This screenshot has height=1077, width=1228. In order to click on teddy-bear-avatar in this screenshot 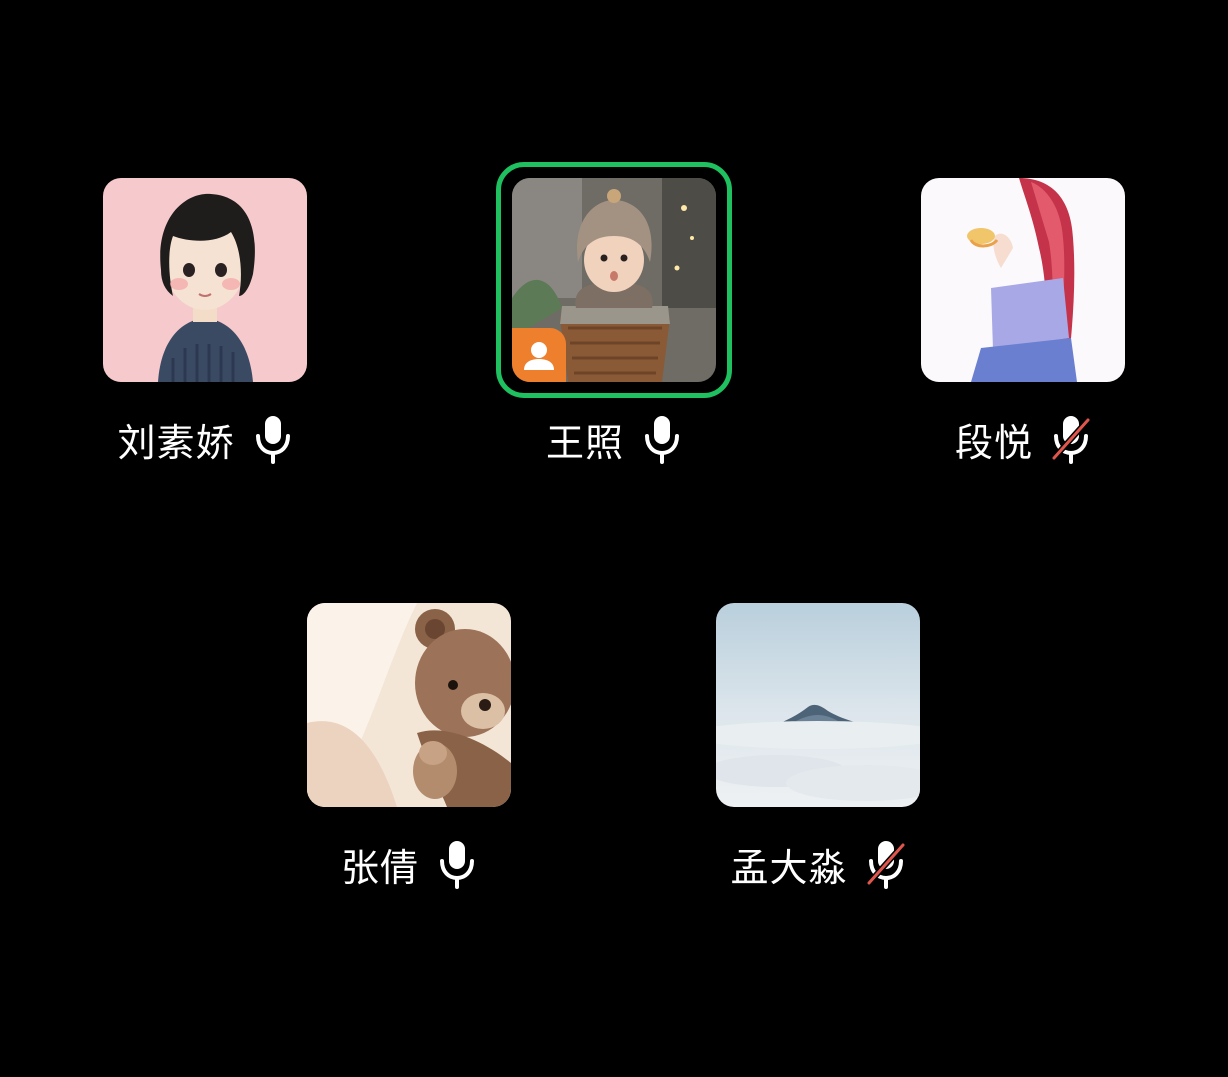, I will do `click(409, 705)`.